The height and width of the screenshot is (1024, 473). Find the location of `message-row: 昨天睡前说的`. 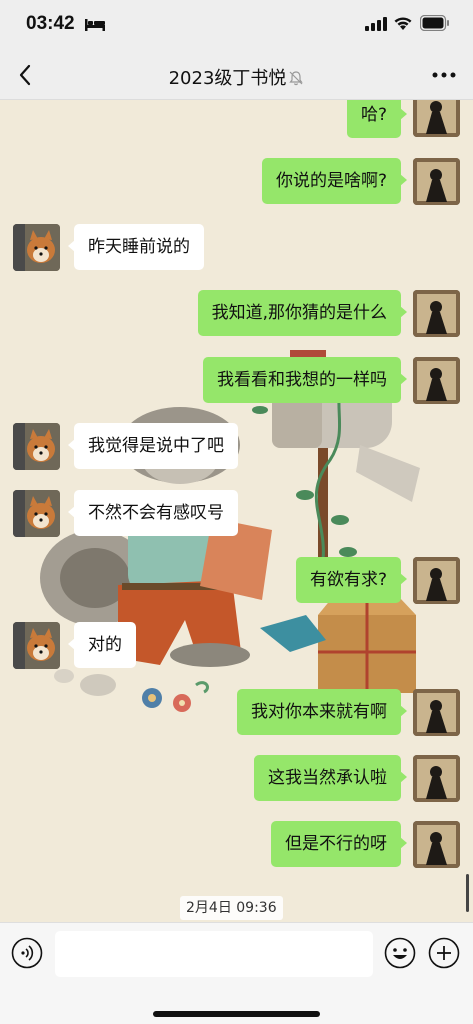

message-row: 昨天睡前说的 is located at coordinates (236, 249).